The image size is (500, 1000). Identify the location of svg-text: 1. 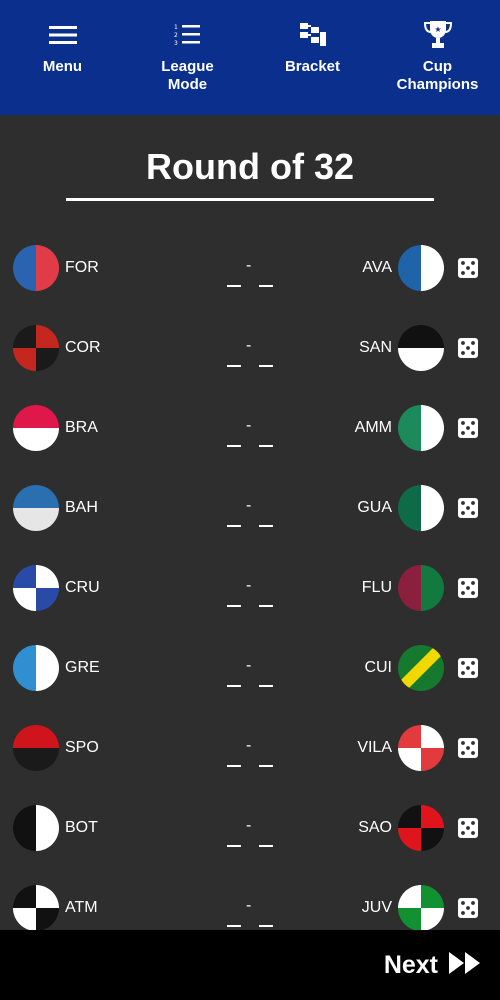
(176, 27).